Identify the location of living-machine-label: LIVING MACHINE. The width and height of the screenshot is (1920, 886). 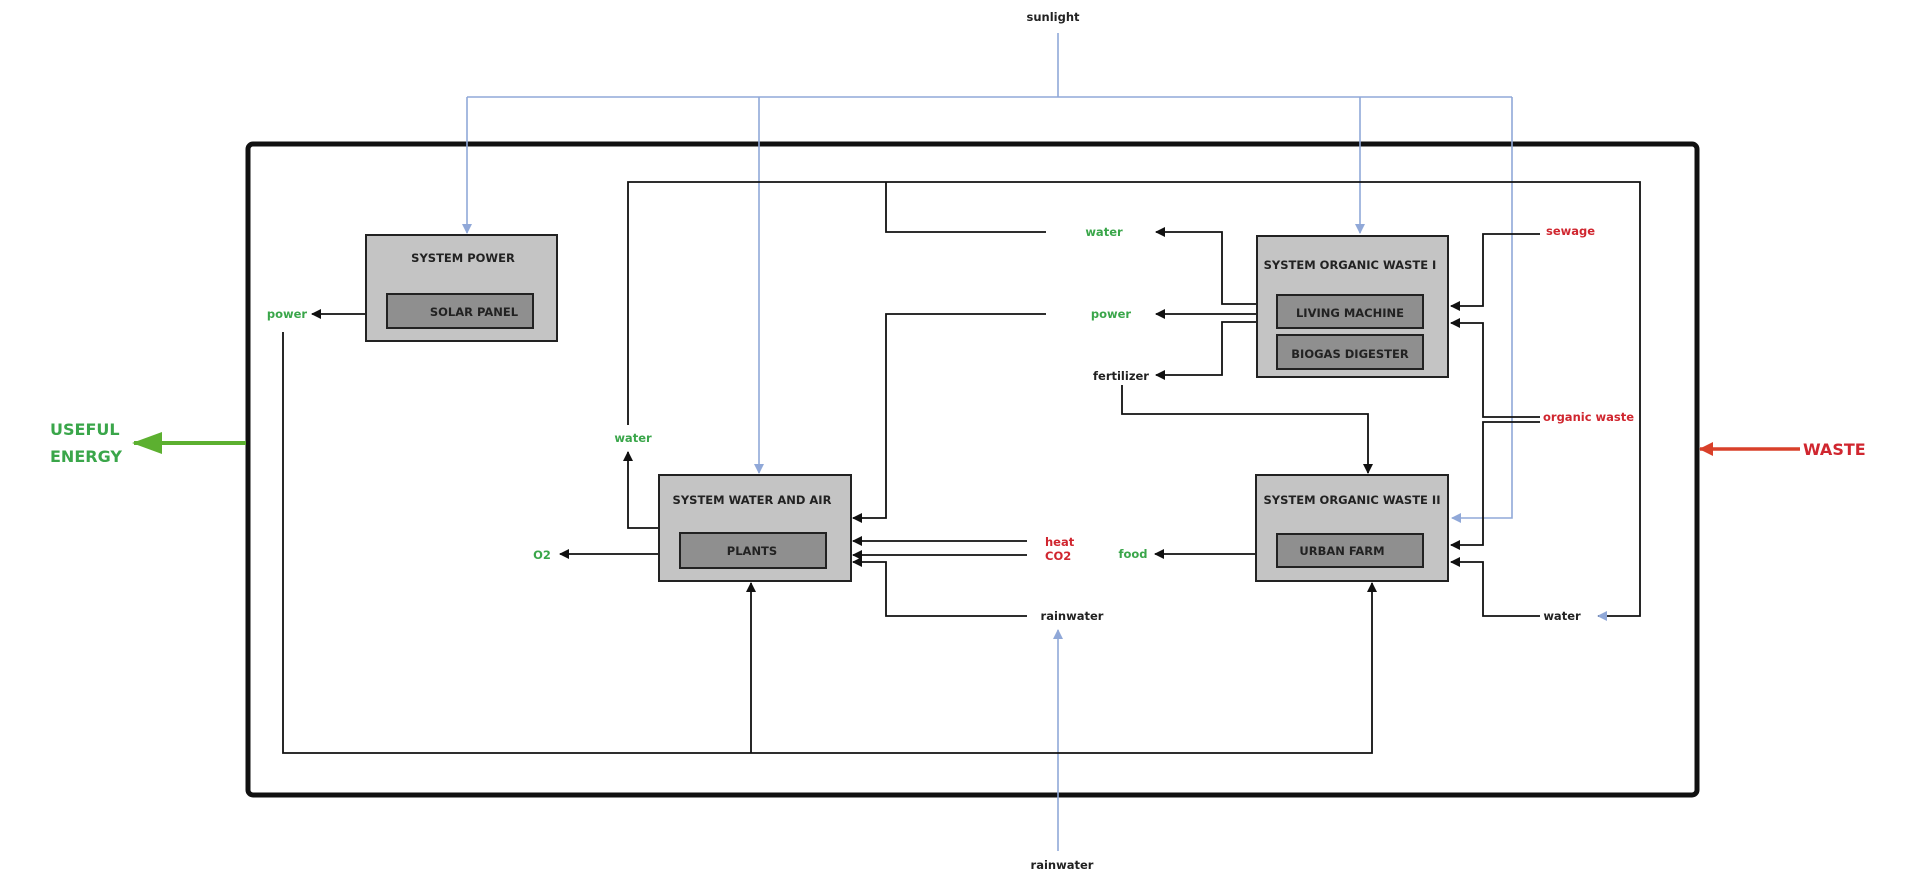
(1350, 313).